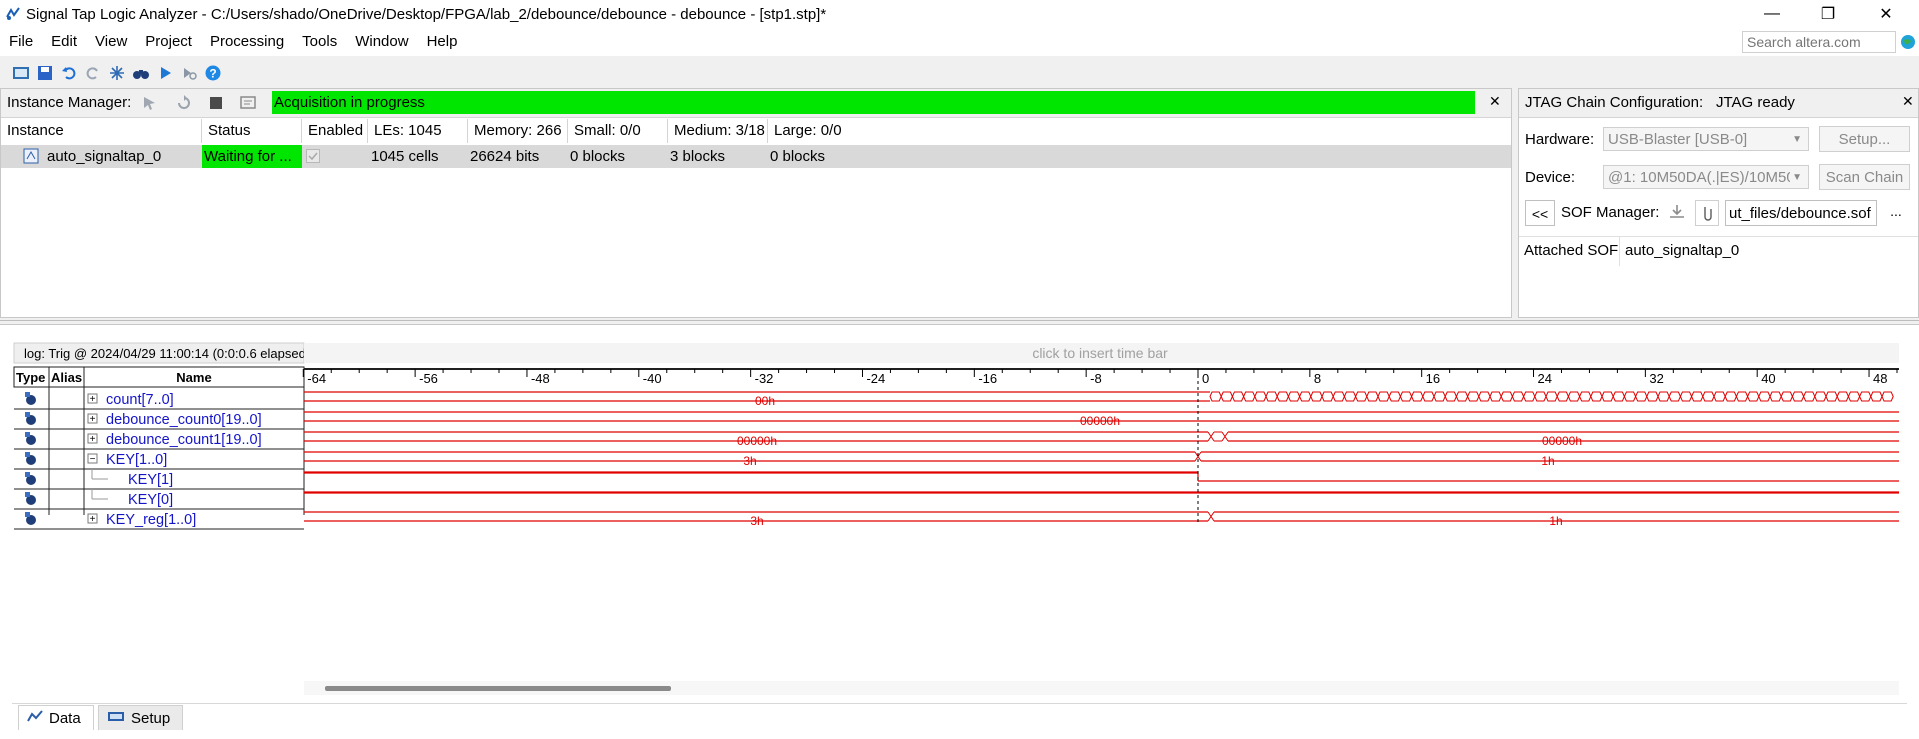 The width and height of the screenshot is (1919, 739). I want to click on binoculars-icon, so click(141, 73).